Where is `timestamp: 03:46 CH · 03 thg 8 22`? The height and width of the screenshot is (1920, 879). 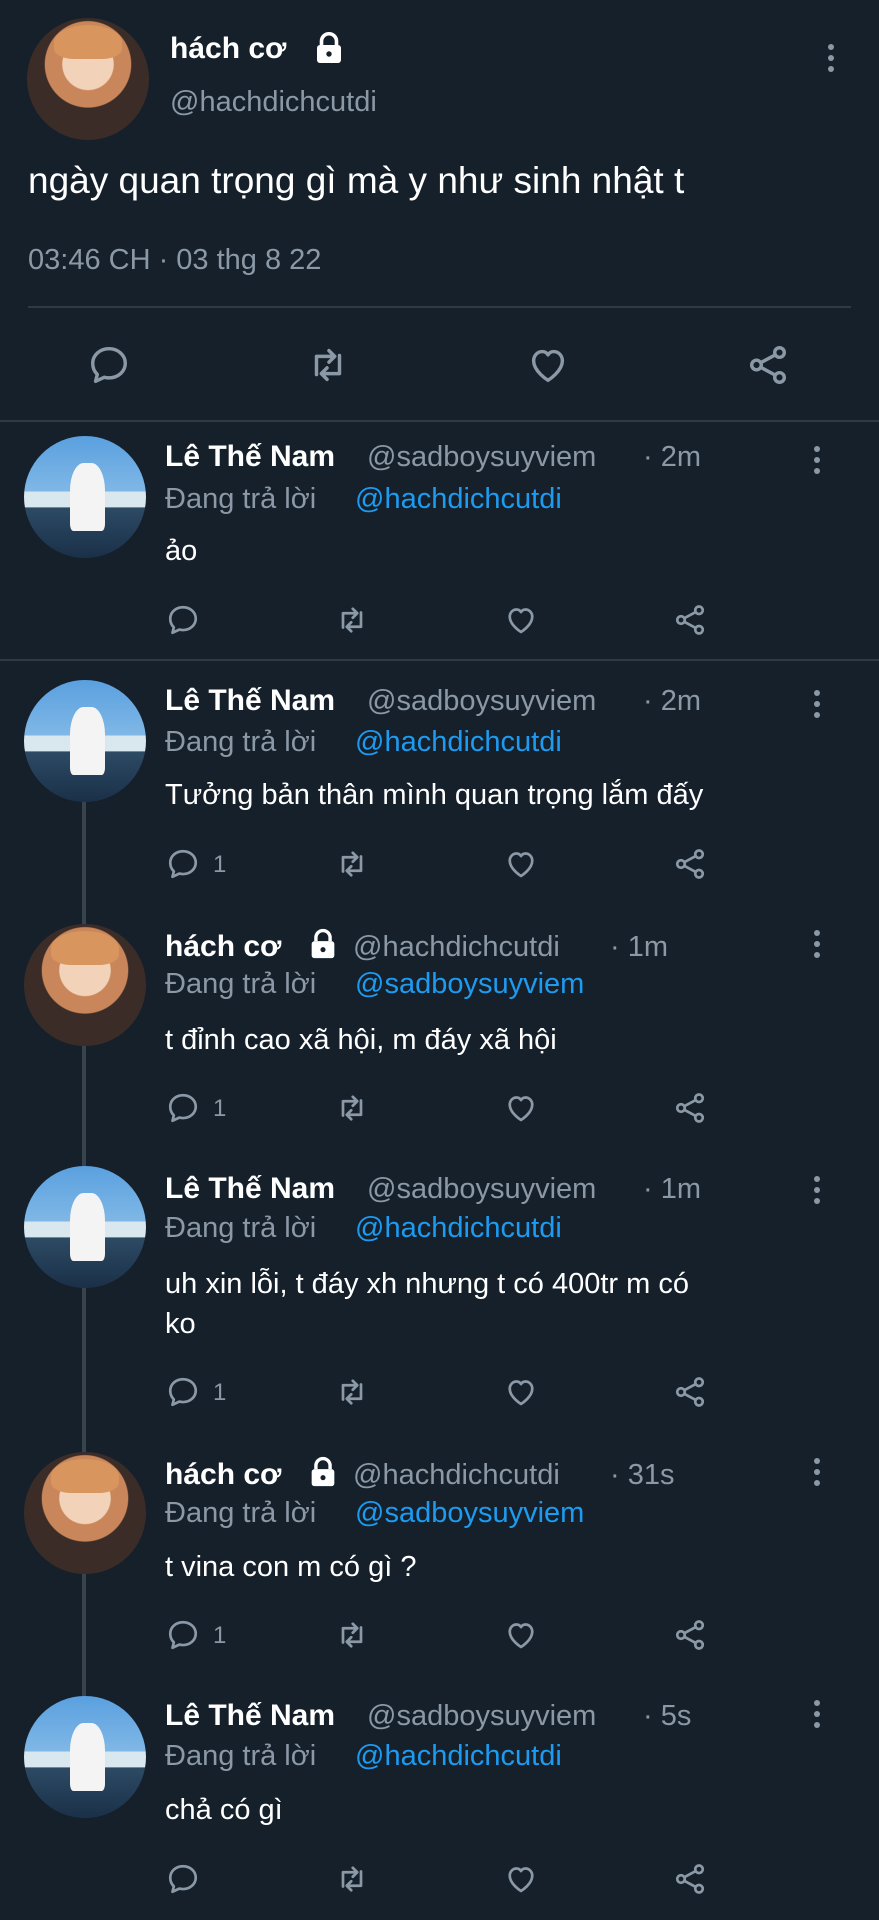 timestamp: 03:46 CH · 03 thg 8 22 is located at coordinates (175, 260).